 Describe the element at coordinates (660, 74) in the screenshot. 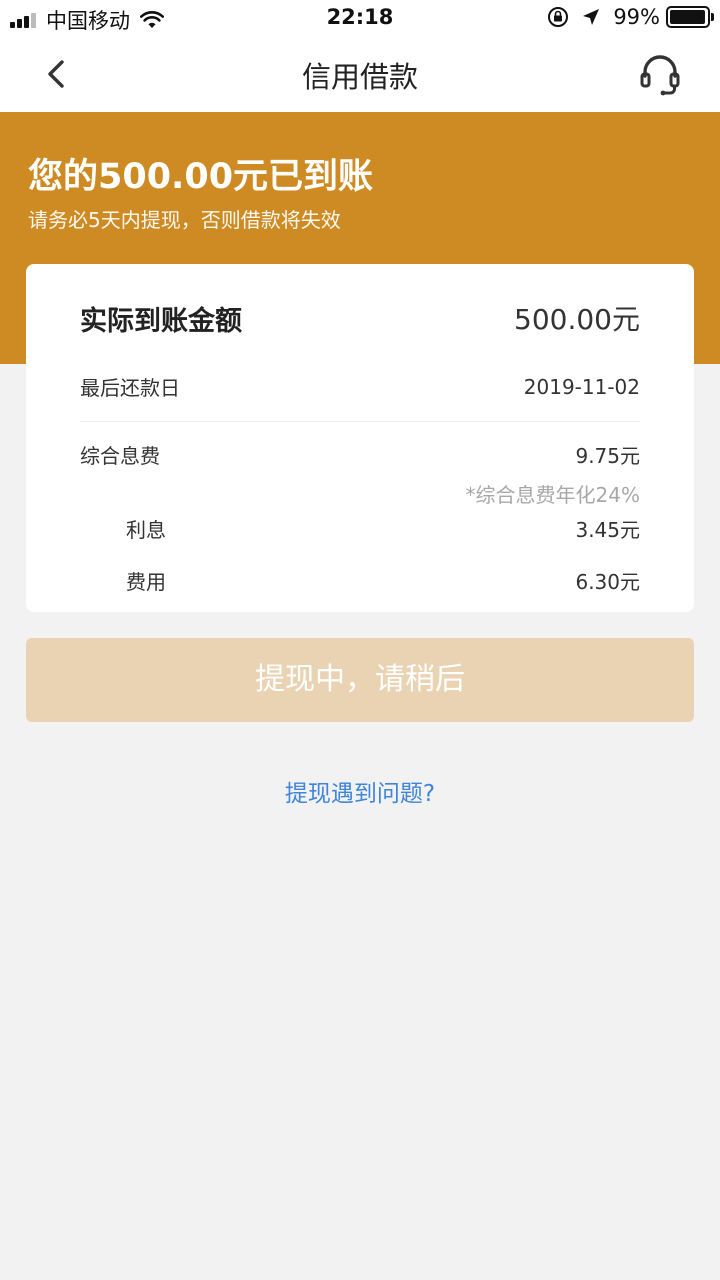

I see `headset-icon` at that location.